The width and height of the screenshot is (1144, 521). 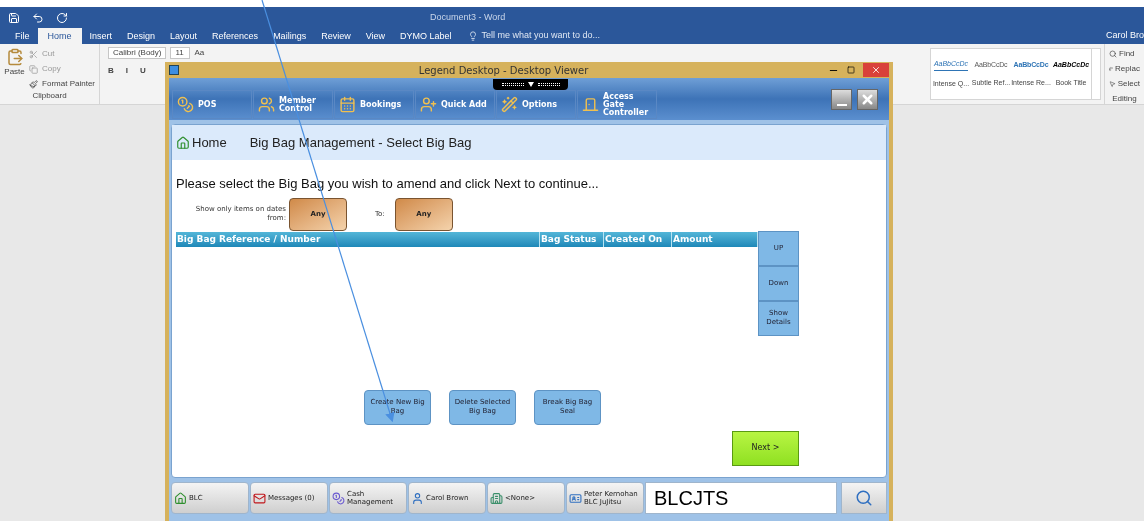 I want to click on toolbar-button: POS, so click(x=212, y=104).